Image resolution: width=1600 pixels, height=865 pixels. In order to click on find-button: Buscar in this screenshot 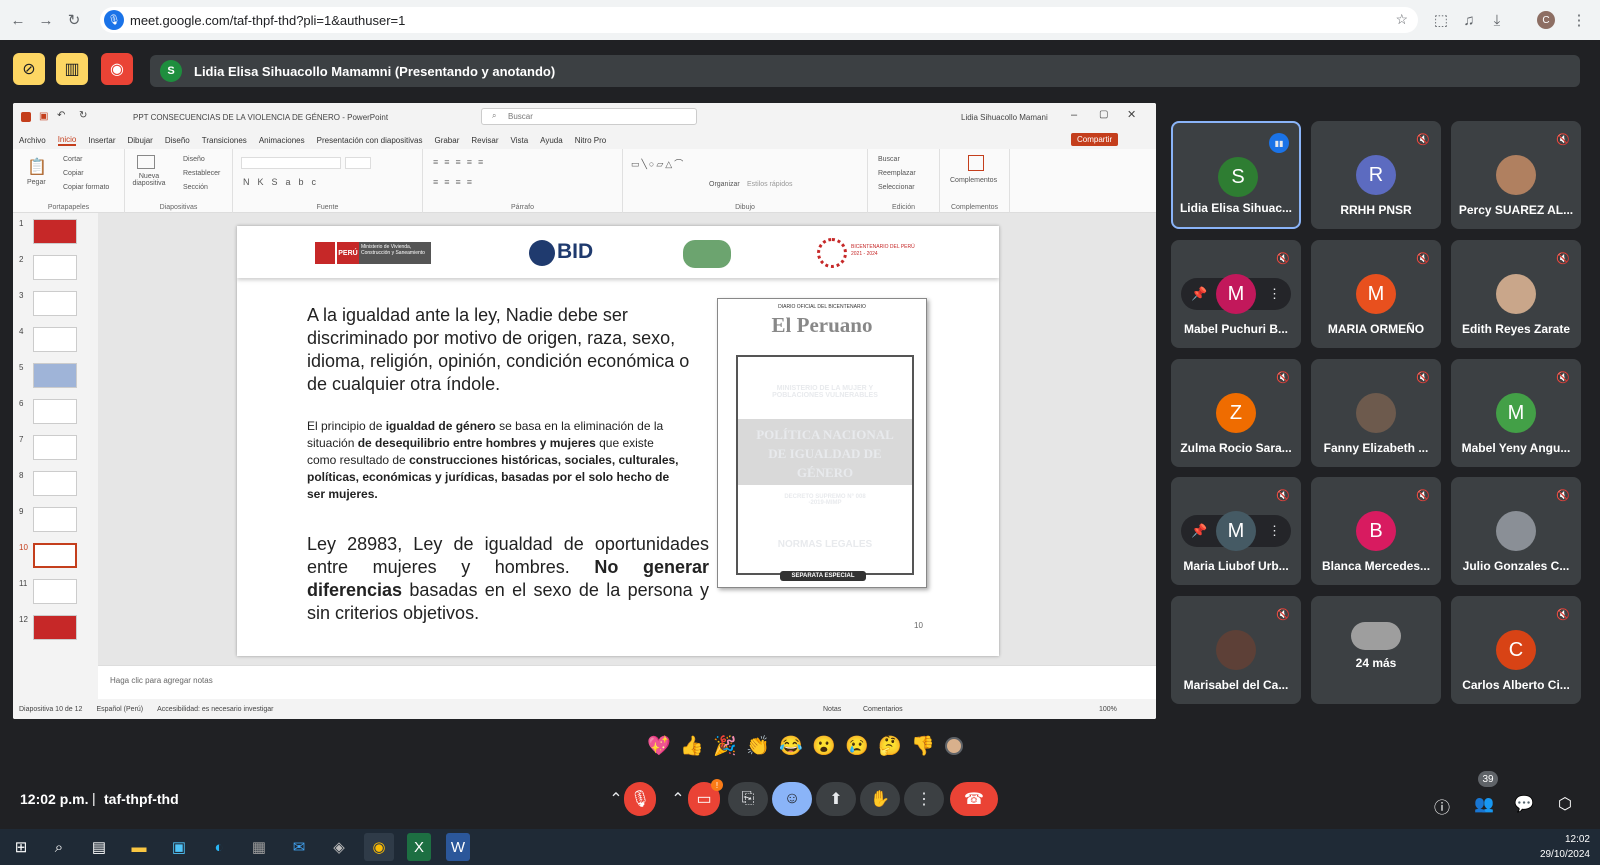, I will do `click(889, 159)`.